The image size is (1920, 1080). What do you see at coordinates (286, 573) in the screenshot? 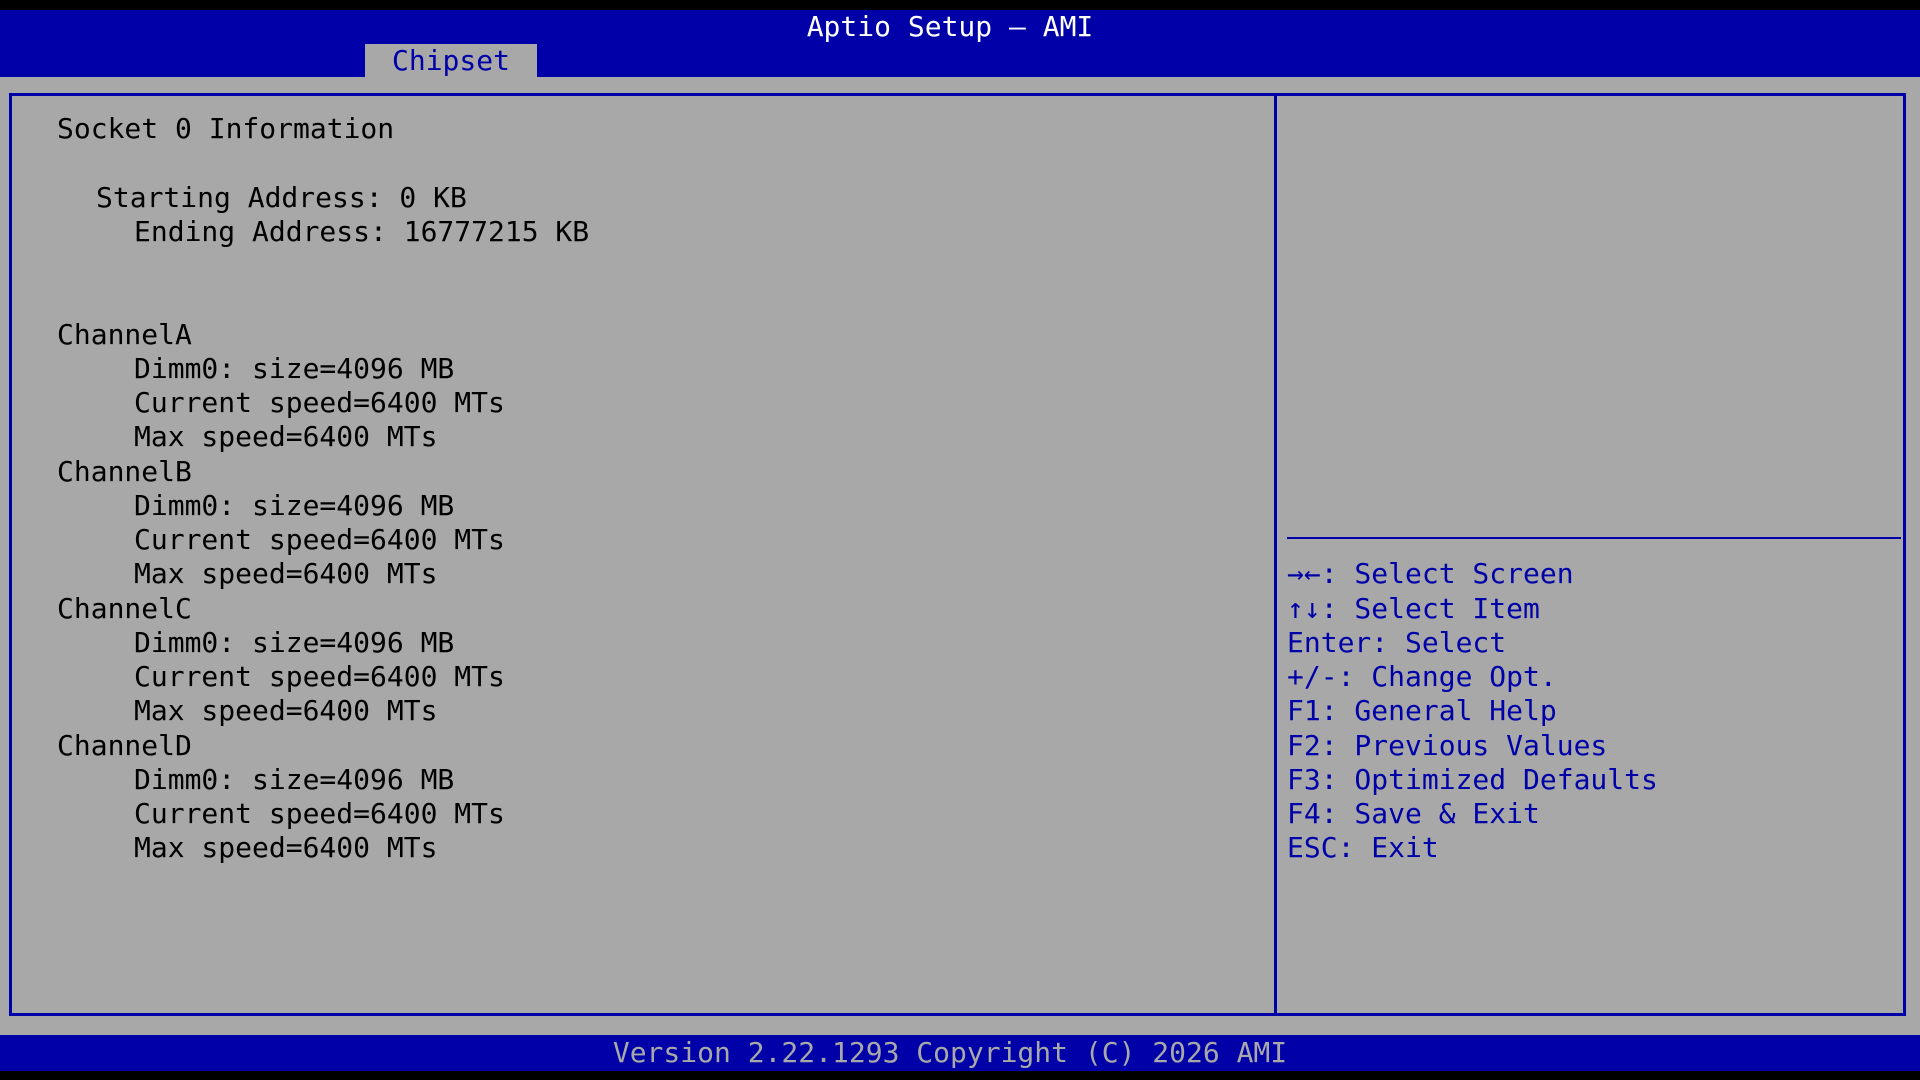
I see `channel-b-max-speed: Max speed=6400 MTs` at bounding box center [286, 573].